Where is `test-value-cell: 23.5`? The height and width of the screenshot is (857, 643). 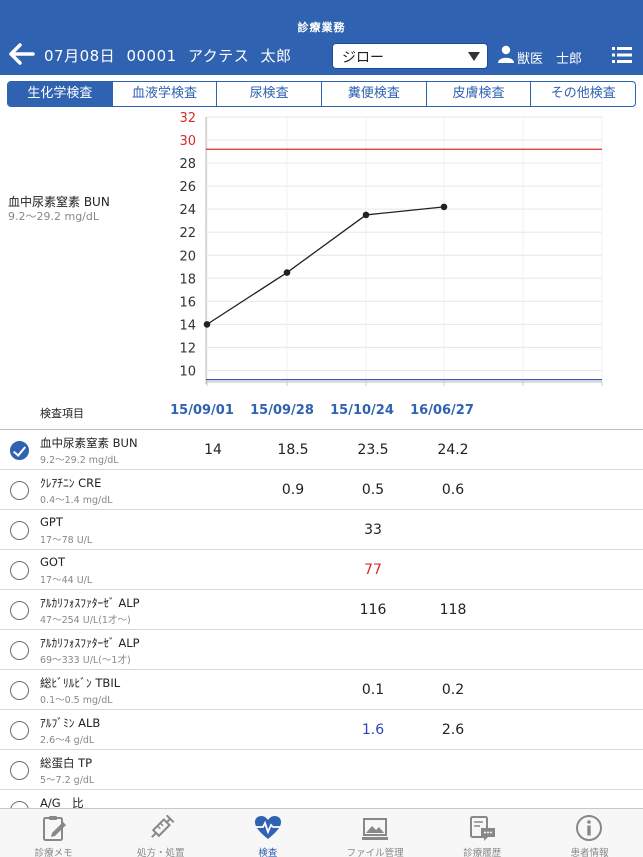 test-value-cell: 23.5 is located at coordinates (373, 450).